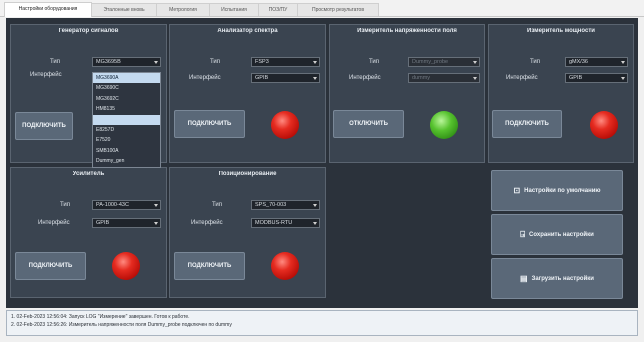 The width and height of the screenshot is (644, 342). I want to click on select-value: FSP3, so click(262, 62).